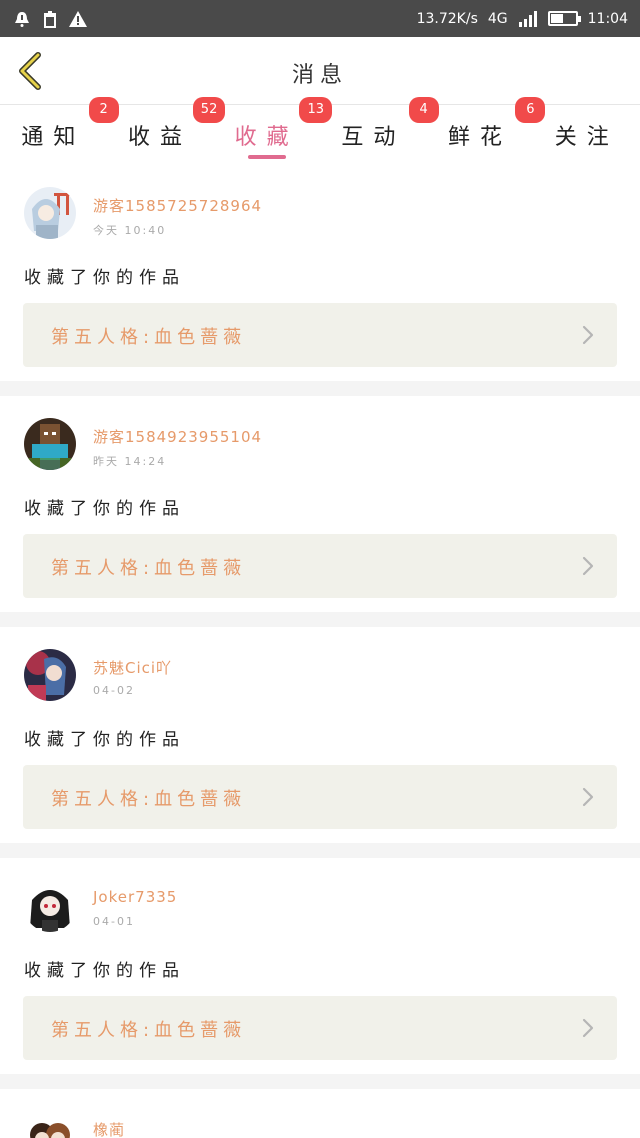 The width and height of the screenshot is (640, 1138). What do you see at coordinates (177, 205) in the screenshot?
I see `username: 游客1585725728964` at bounding box center [177, 205].